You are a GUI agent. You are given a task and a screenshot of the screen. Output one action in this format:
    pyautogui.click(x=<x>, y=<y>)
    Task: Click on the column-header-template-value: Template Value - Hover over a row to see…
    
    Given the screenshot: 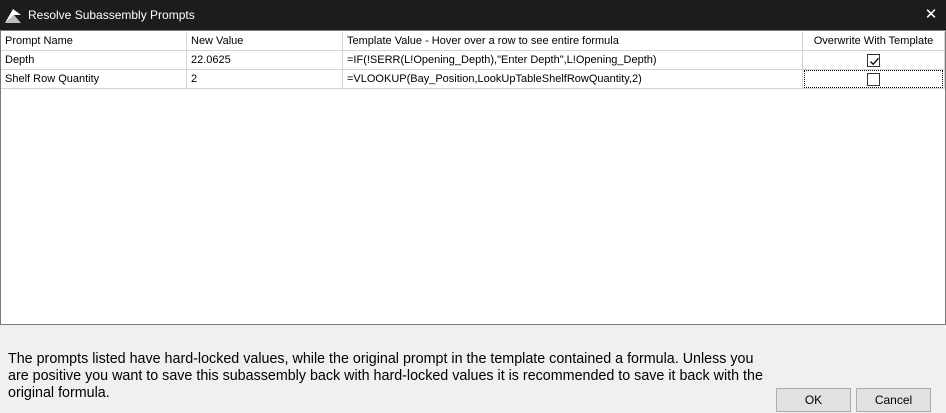 What is the action you would take?
    pyautogui.click(x=573, y=41)
    